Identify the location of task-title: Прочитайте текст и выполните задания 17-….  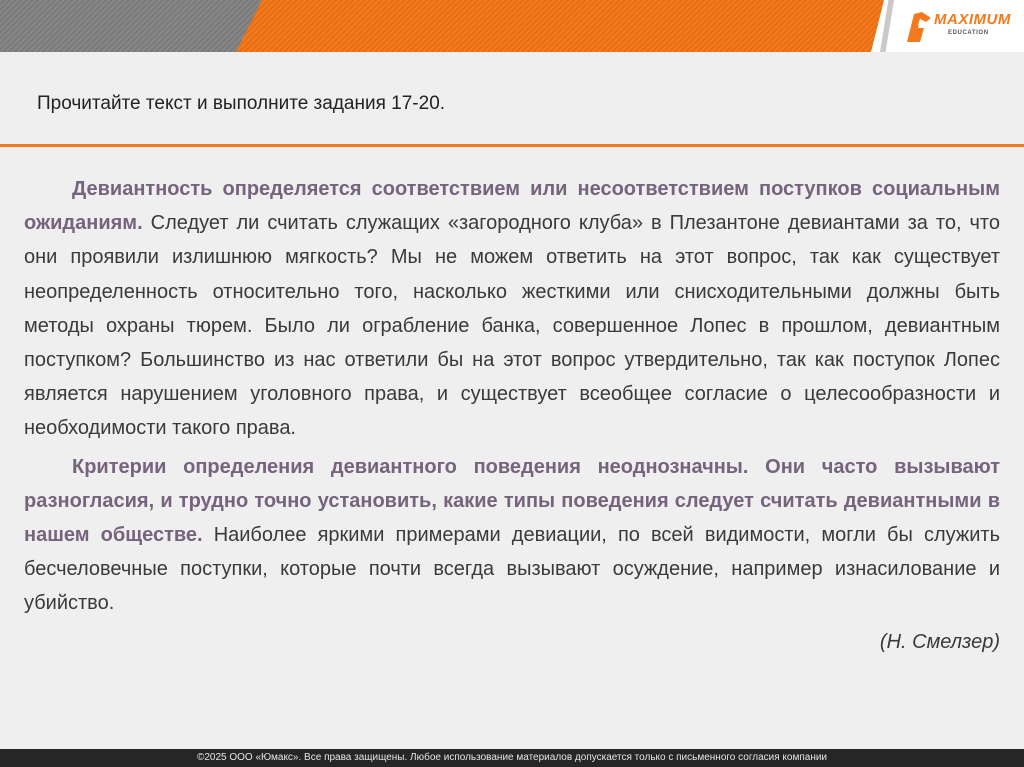
(241, 103).